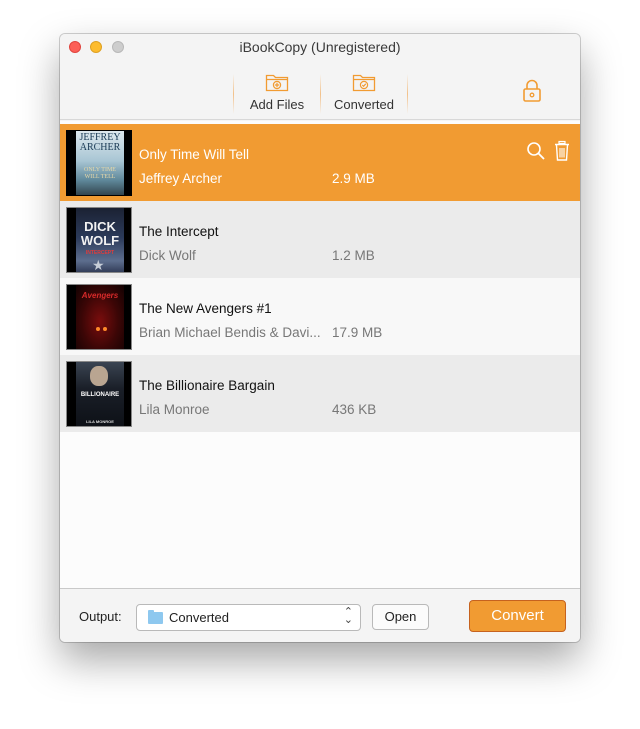  Describe the element at coordinates (536, 151) in the screenshot. I see `search-icon` at that location.